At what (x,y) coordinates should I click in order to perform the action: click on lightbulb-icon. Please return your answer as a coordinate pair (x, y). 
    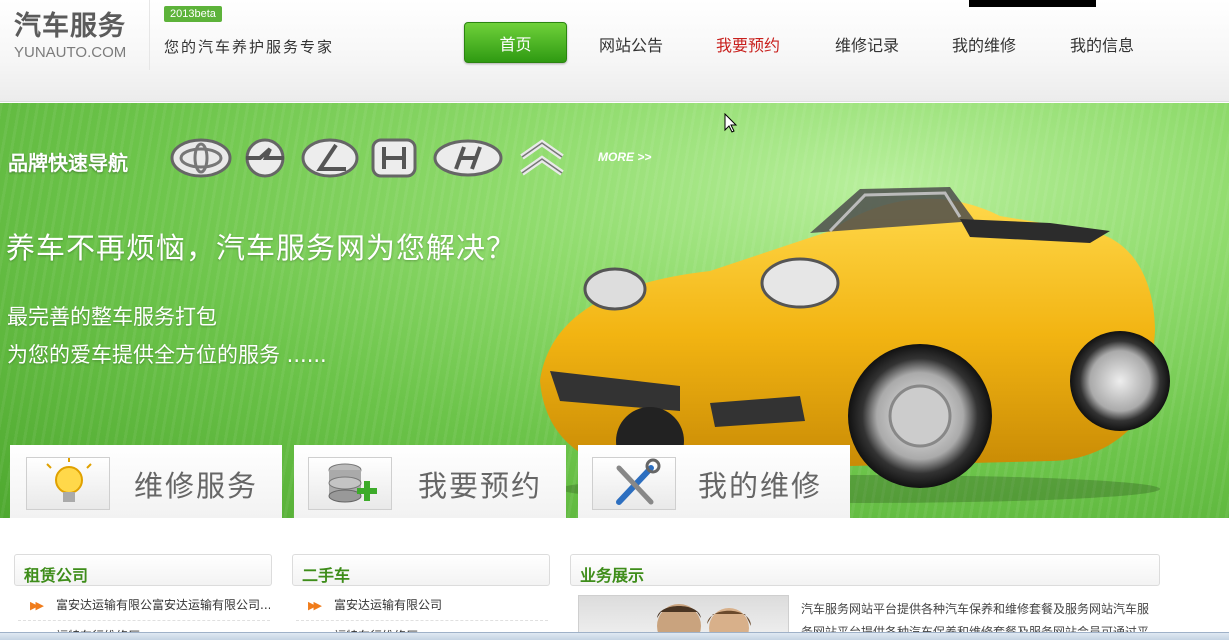
    Looking at the image, I should click on (68, 483).